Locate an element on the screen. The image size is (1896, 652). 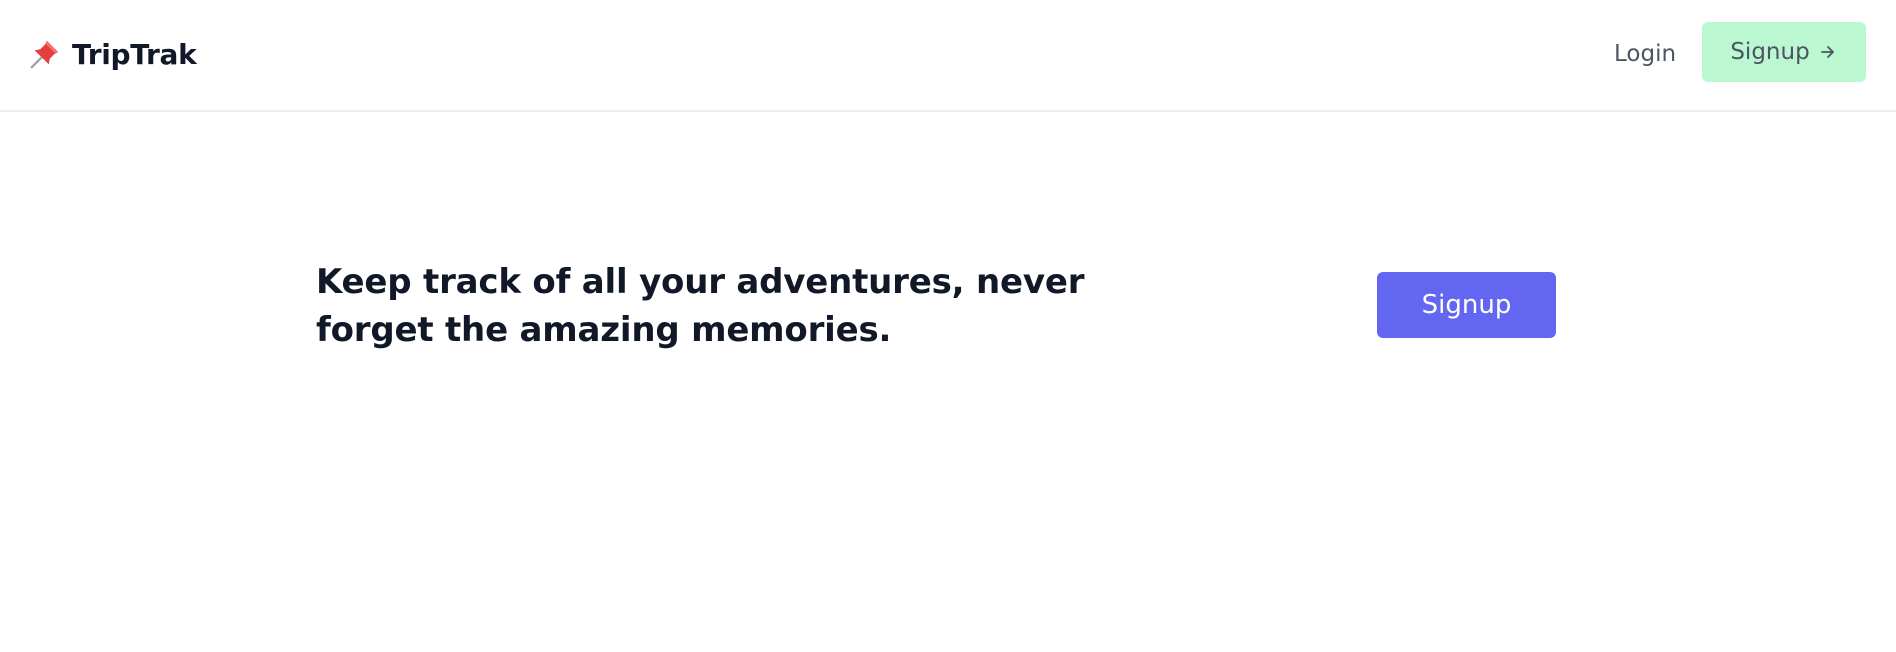
signup-nav-button: Signup is located at coordinates (1784, 52).